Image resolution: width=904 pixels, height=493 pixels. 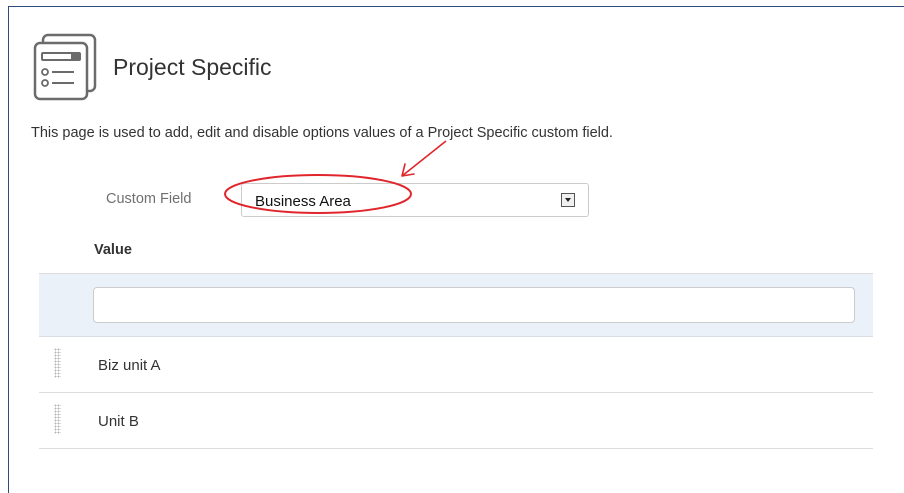 I want to click on table-row: Unit B, so click(x=456, y=421).